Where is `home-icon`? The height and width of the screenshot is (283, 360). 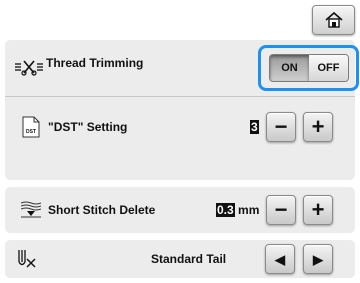
home-icon is located at coordinates (333, 19).